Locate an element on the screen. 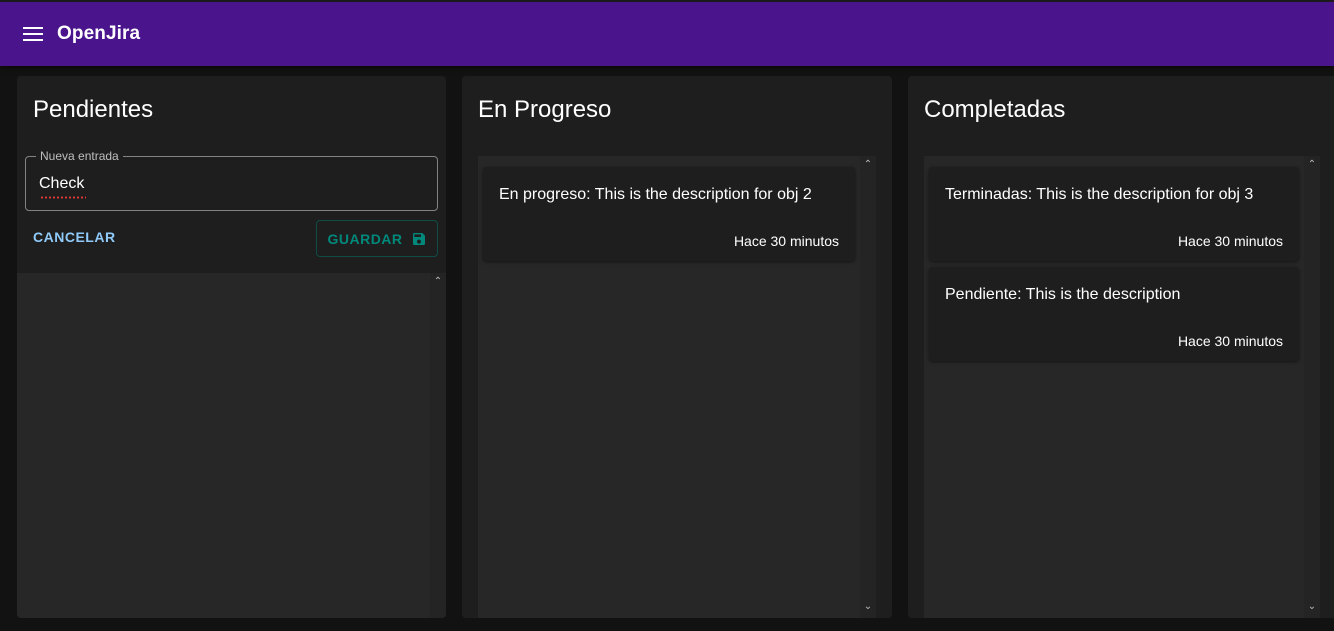 This screenshot has width=1334, height=631. app-title: OpenJira is located at coordinates (99, 33).